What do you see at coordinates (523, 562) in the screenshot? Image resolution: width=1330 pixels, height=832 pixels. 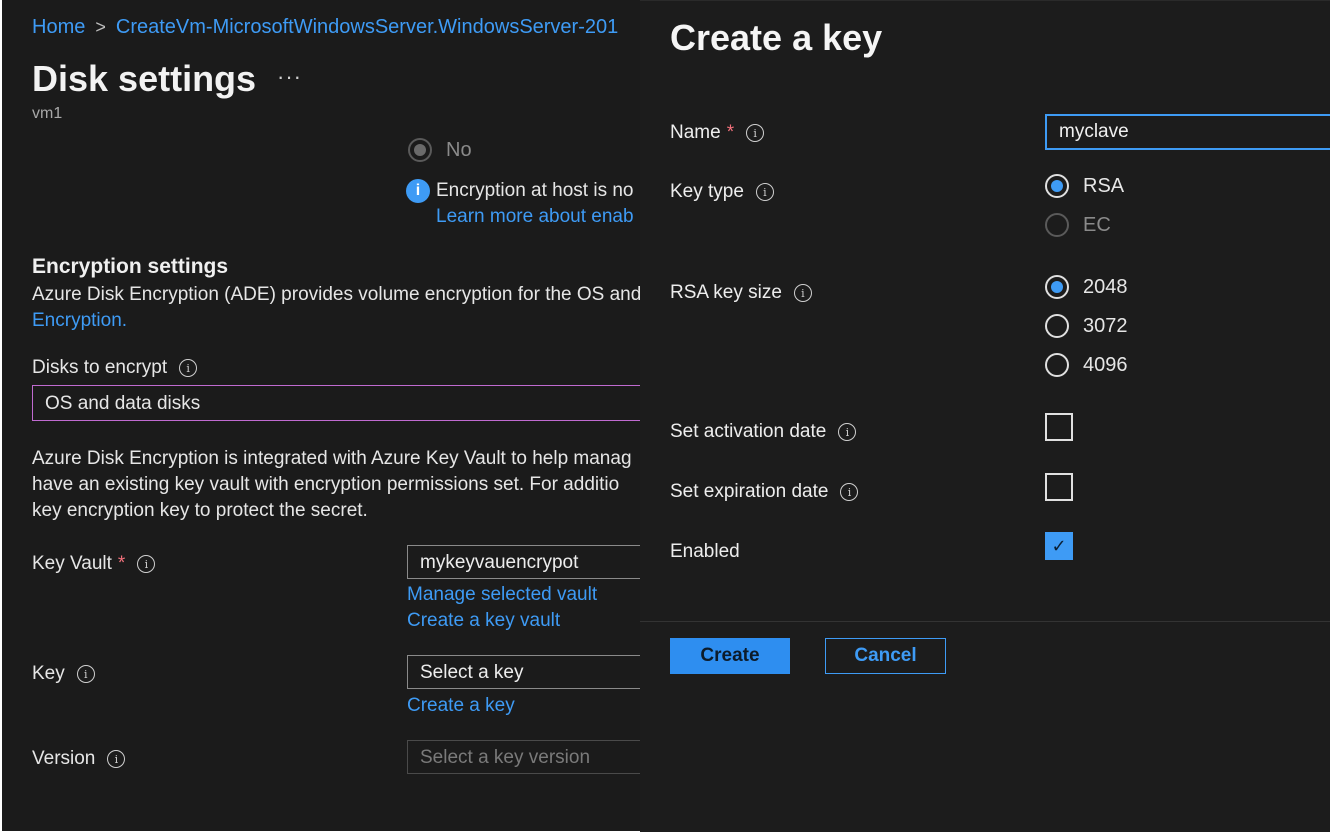 I see `key-vault-dropdown: mykeyvauencrypot` at bounding box center [523, 562].